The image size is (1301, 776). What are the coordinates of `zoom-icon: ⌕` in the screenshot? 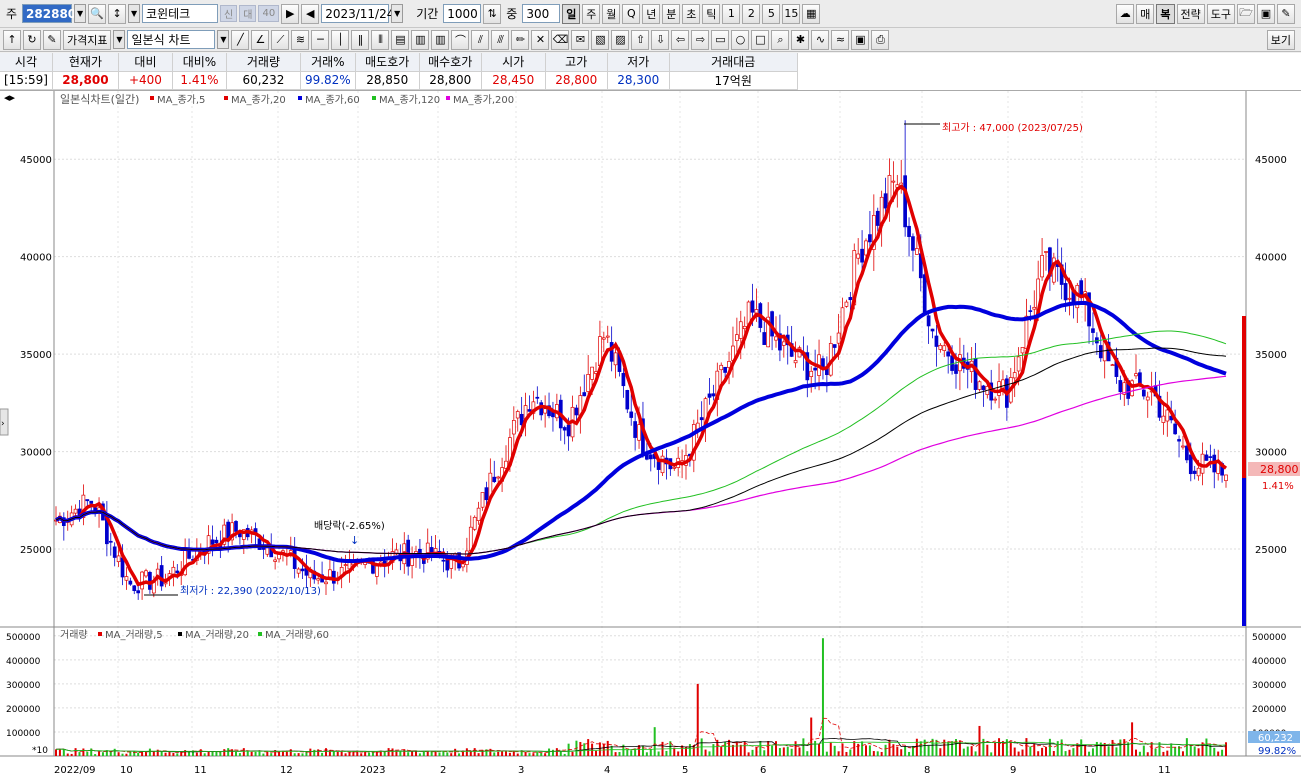 It's located at (780, 39).